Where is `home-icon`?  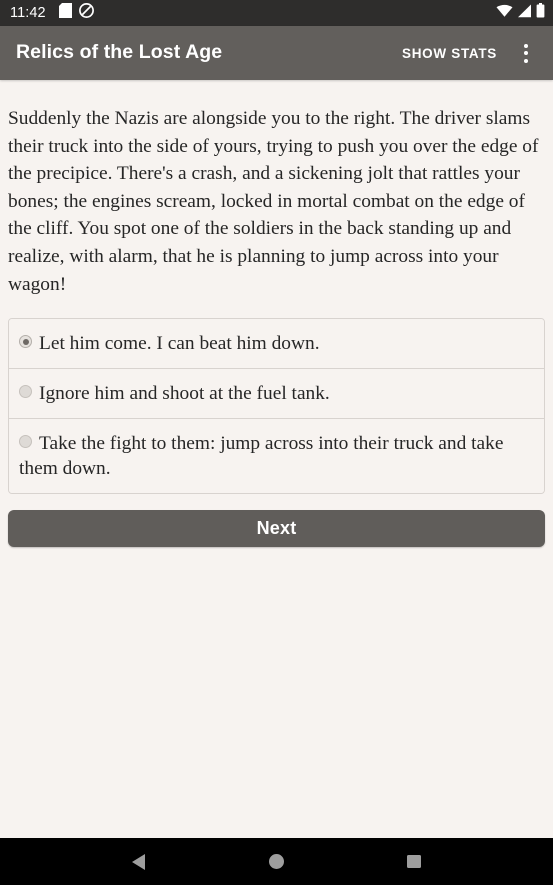
home-icon is located at coordinates (276, 861).